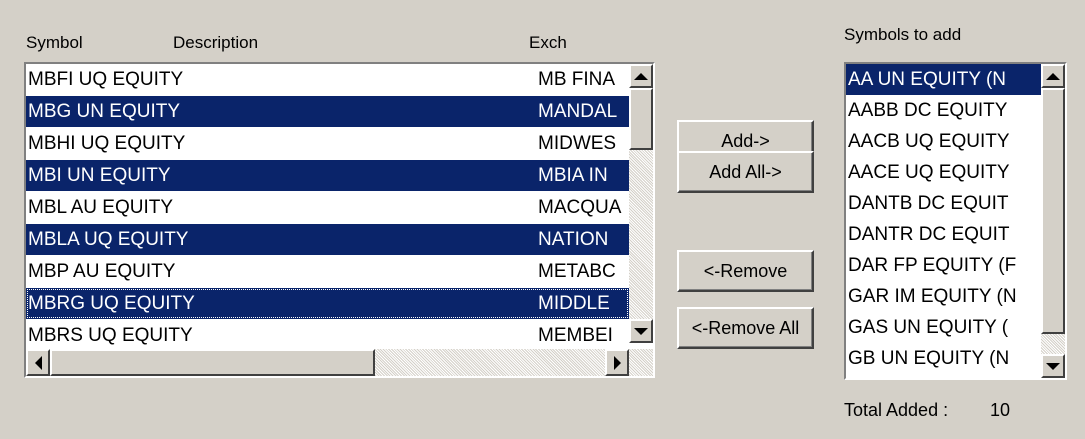 The height and width of the screenshot is (439, 1085). I want to click on symbol-cell: MBG UN EQUITY, so click(104, 111).